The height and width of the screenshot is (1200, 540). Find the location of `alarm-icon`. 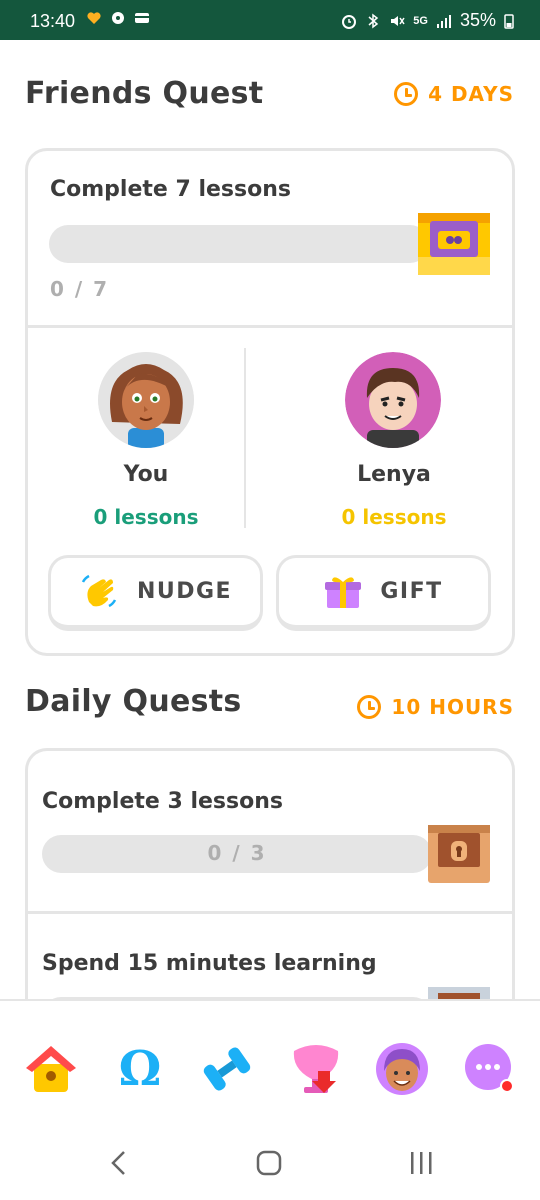

alarm-icon is located at coordinates (349, 21).